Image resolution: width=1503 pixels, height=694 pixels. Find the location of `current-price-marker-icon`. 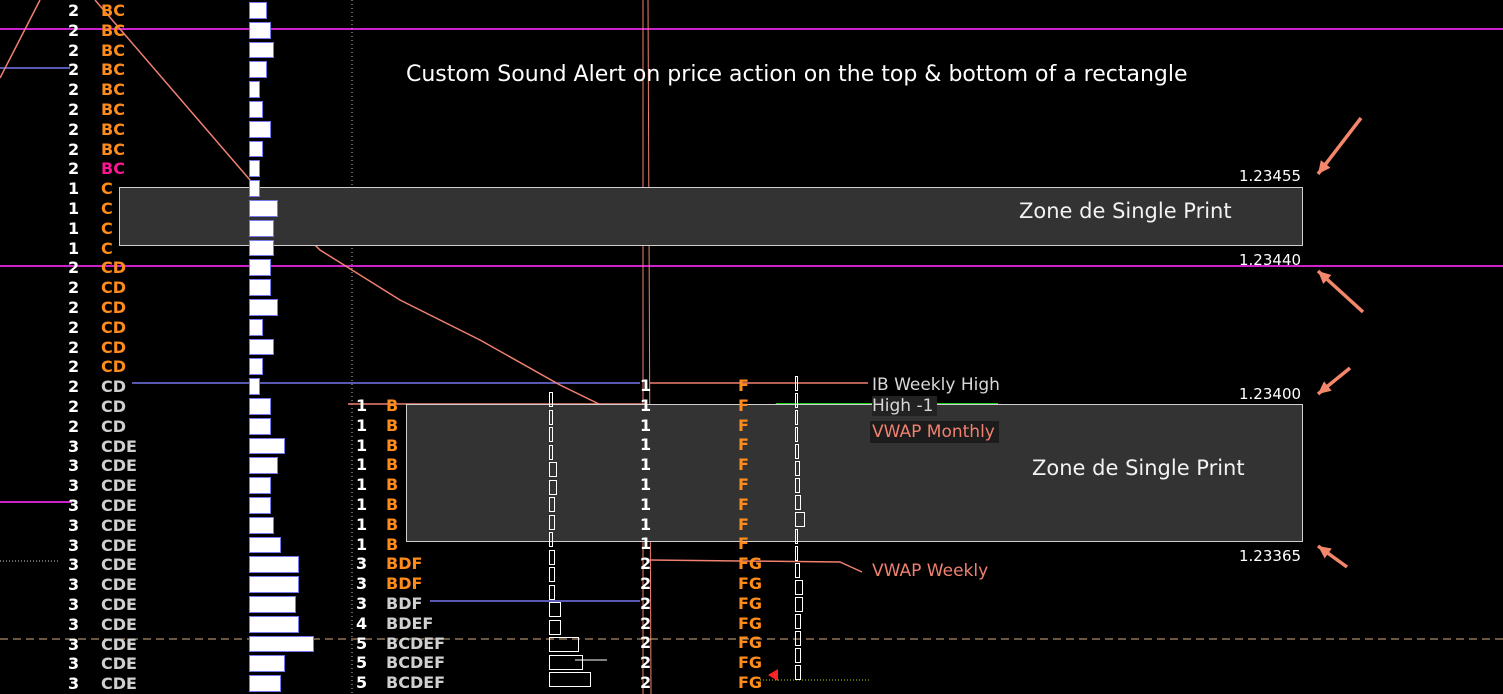

current-price-marker-icon is located at coordinates (773, 675).